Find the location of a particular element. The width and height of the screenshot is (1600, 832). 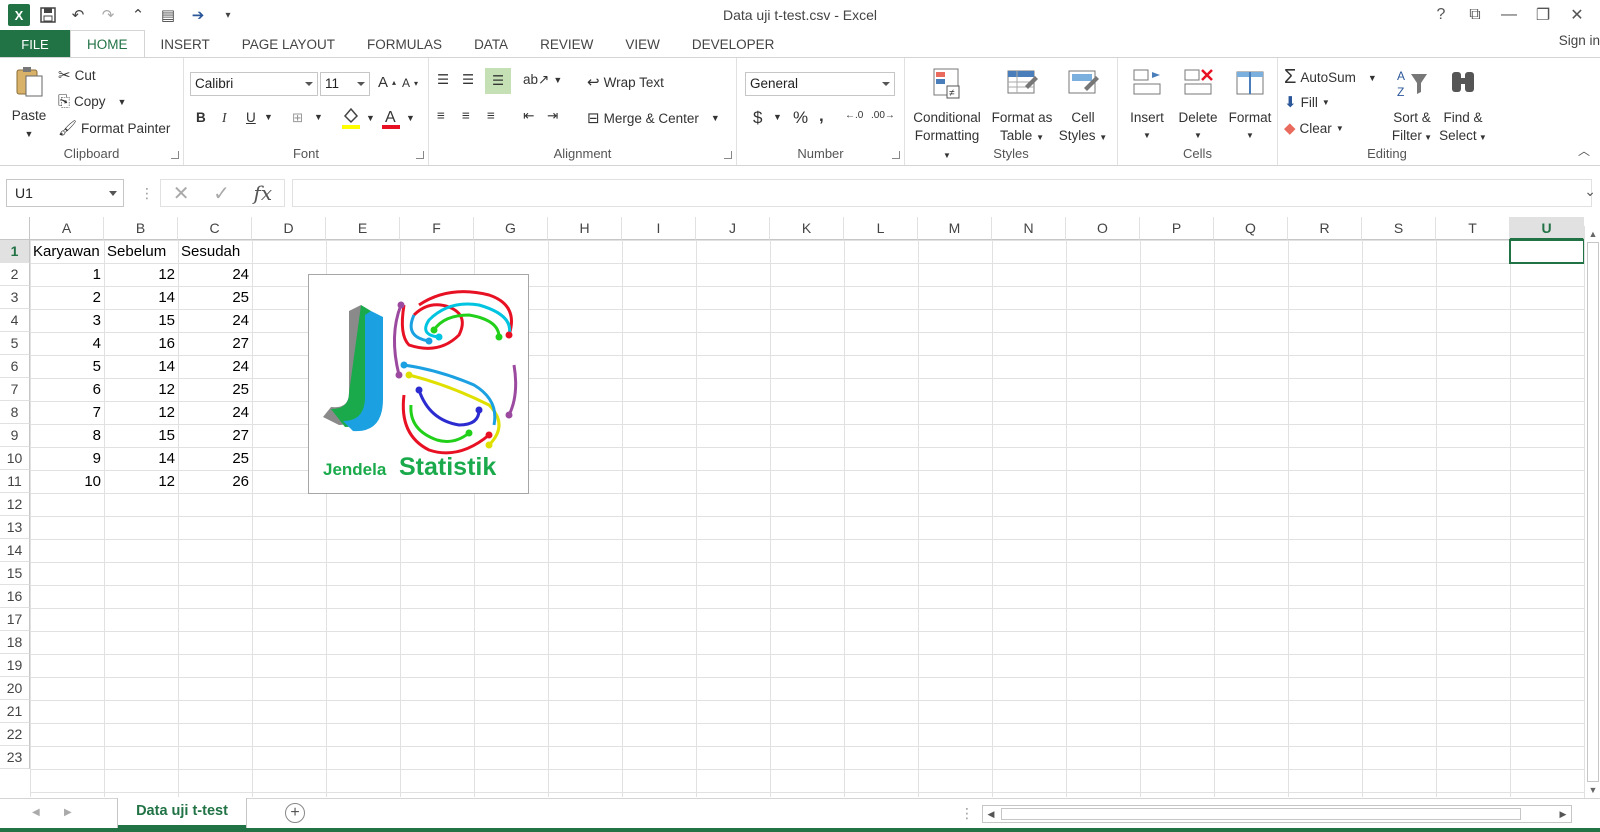

row-header-2: 2 is located at coordinates (15, 274).